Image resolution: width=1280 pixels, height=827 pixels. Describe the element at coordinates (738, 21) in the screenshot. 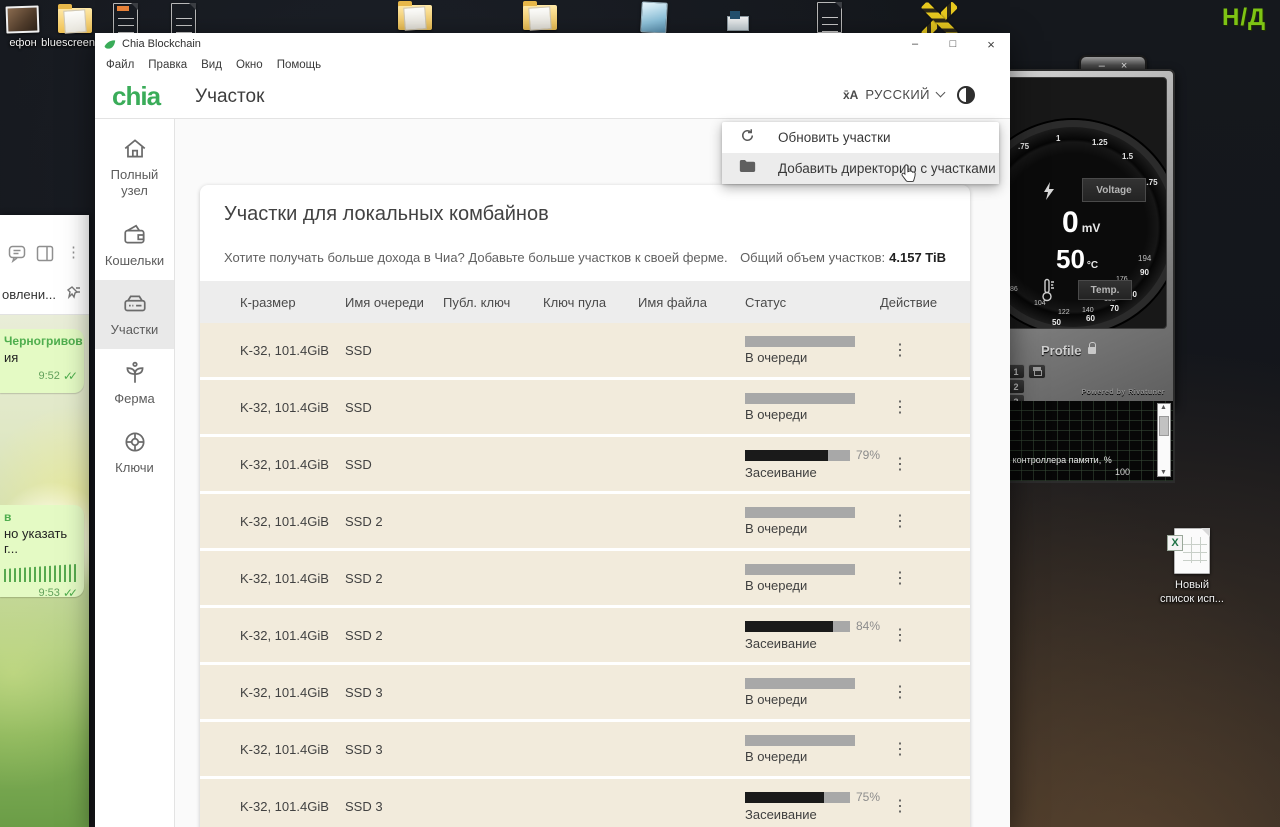

I see `desktop-icon-window` at that location.